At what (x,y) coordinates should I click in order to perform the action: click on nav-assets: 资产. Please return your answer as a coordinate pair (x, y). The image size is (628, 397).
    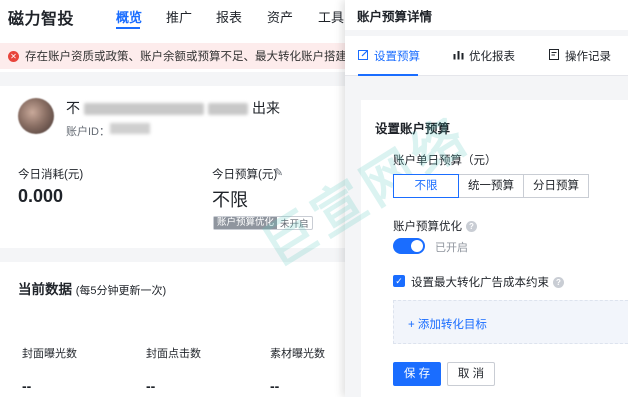
    Looking at the image, I should click on (280, 16).